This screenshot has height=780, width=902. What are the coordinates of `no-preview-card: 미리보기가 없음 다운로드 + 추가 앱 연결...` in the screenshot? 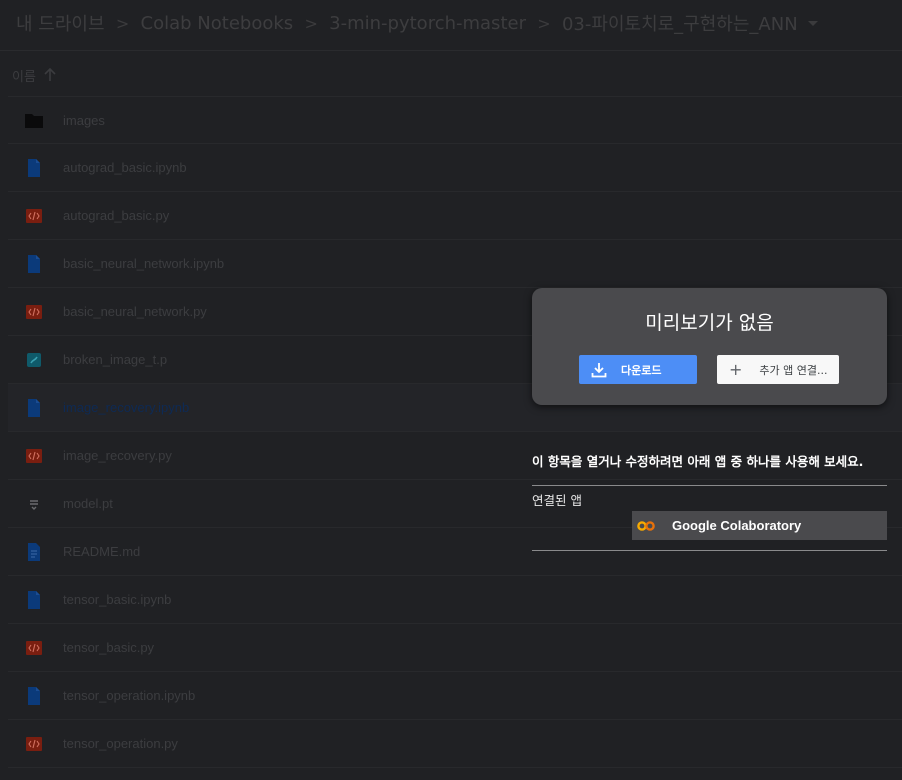 It's located at (709, 346).